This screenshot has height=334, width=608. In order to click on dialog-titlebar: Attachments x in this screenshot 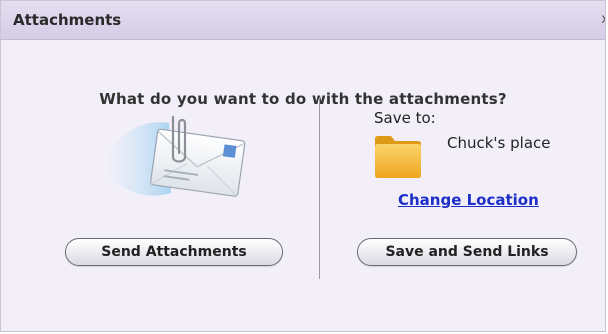, I will do `click(303, 20)`.